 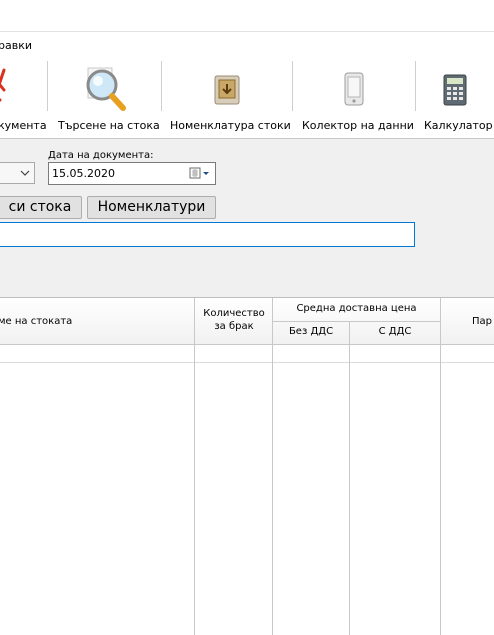 I want to click on toolbar-label-data-collector: Колектор на данни, so click(x=358, y=125).